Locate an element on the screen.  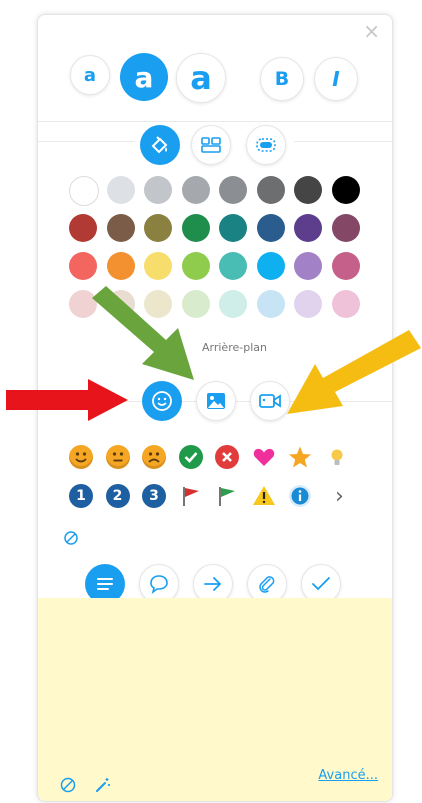
close-button: × is located at coordinates (371, 31).